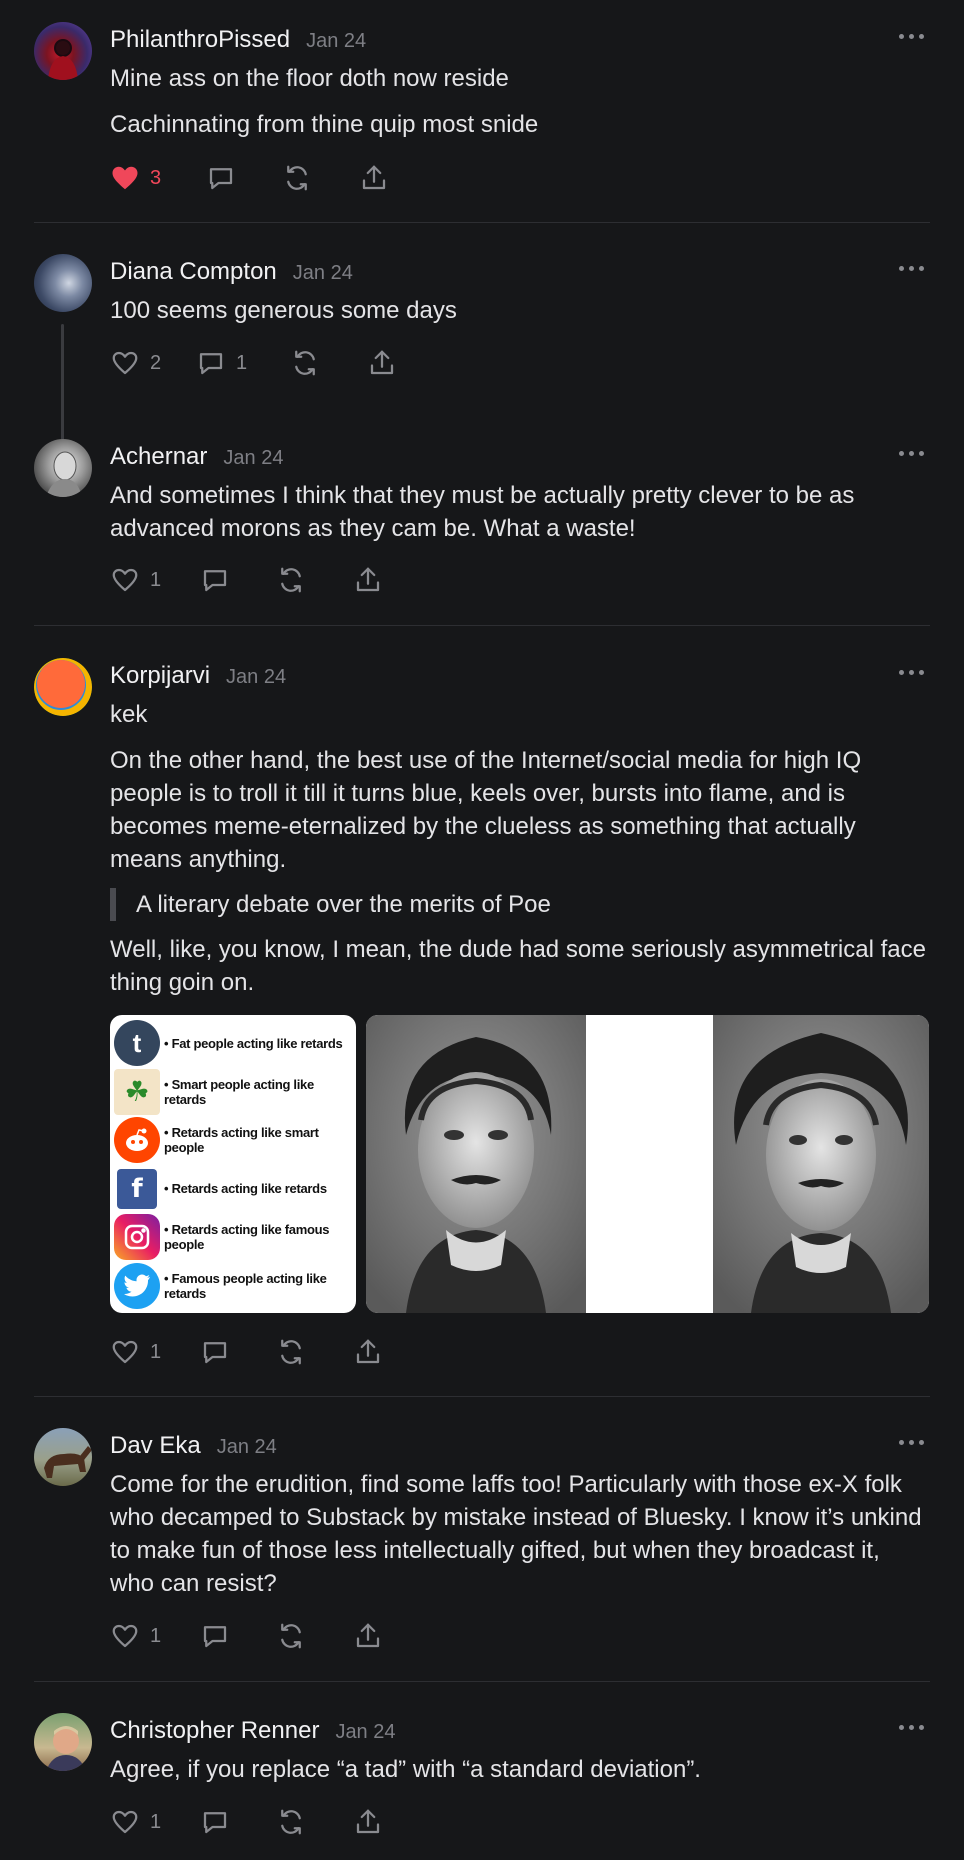 Image resolution: width=964 pixels, height=1860 pixels. I want to click on meme-caption: • Retards acting like retards, so click(245, 1189).